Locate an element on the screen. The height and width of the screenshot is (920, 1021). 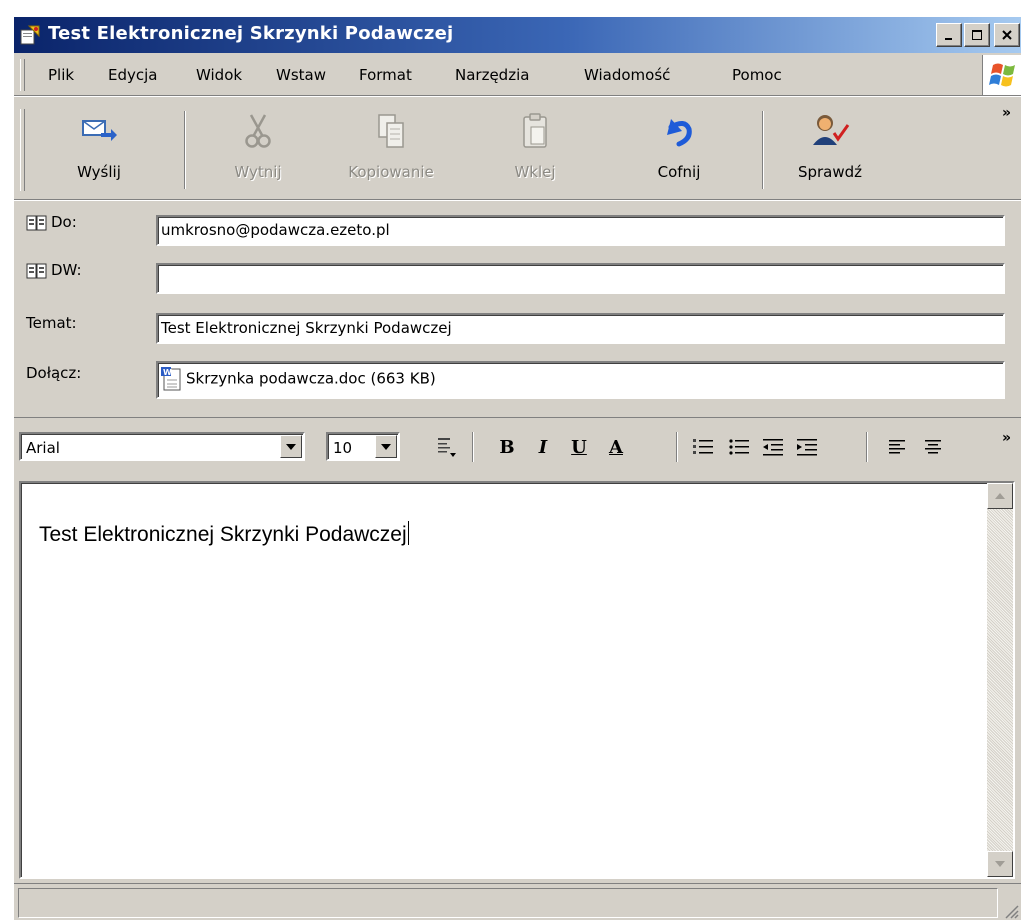
attach-field: W Skrzynka podawcza.doc (663 KB) is located at coordinates (580, 380).